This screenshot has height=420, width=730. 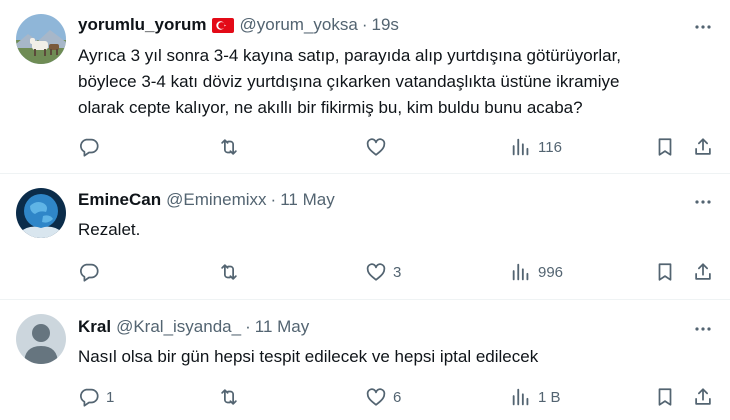 I want to click on post-header: Kral @Kral_isyanda_ · 11 May, so click(x=193, y=327).